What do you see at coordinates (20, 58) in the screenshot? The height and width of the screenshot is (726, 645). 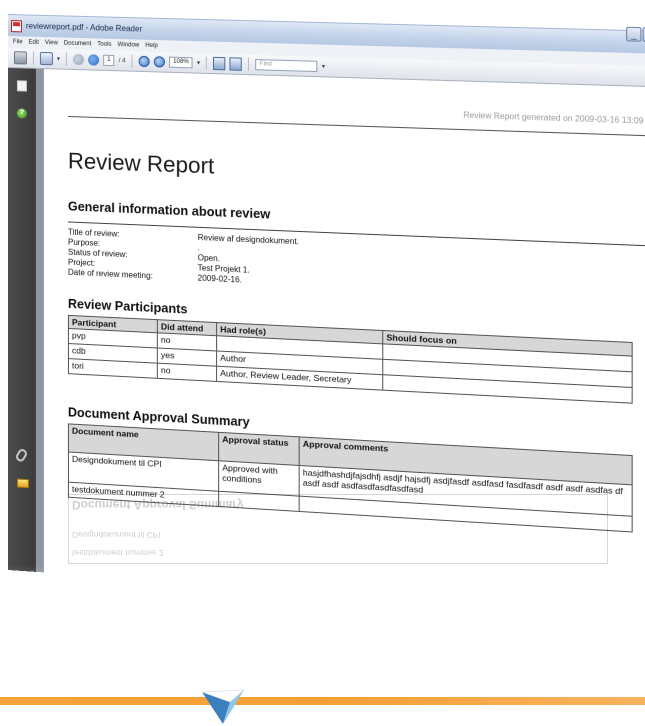 I see `print-icon` at bounding box center [20, 58].